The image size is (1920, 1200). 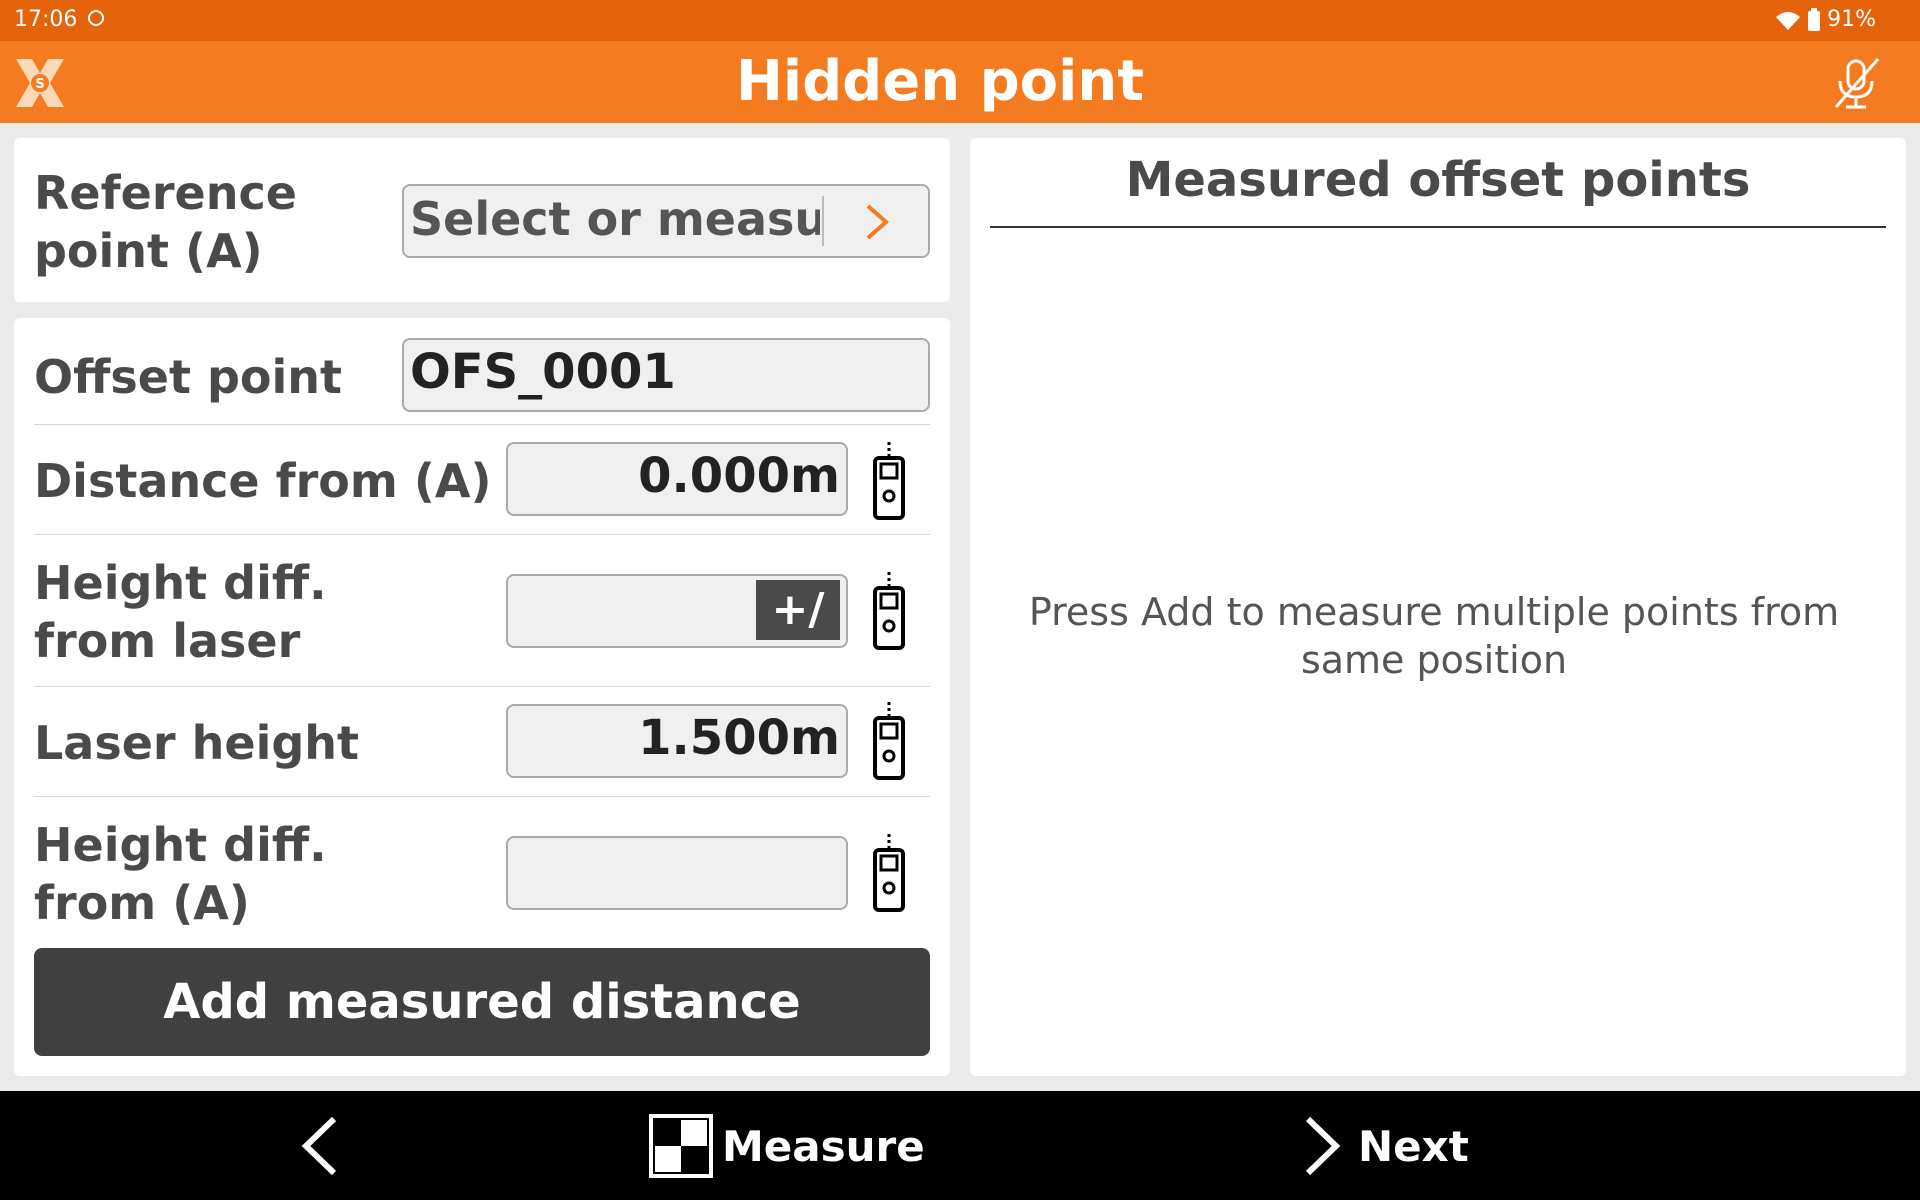 What do you see at coordinates (180, 612) in the screenshot?
I see `height-diff-laser-label: Height diff. from laser` at bounding box center [180, 612].